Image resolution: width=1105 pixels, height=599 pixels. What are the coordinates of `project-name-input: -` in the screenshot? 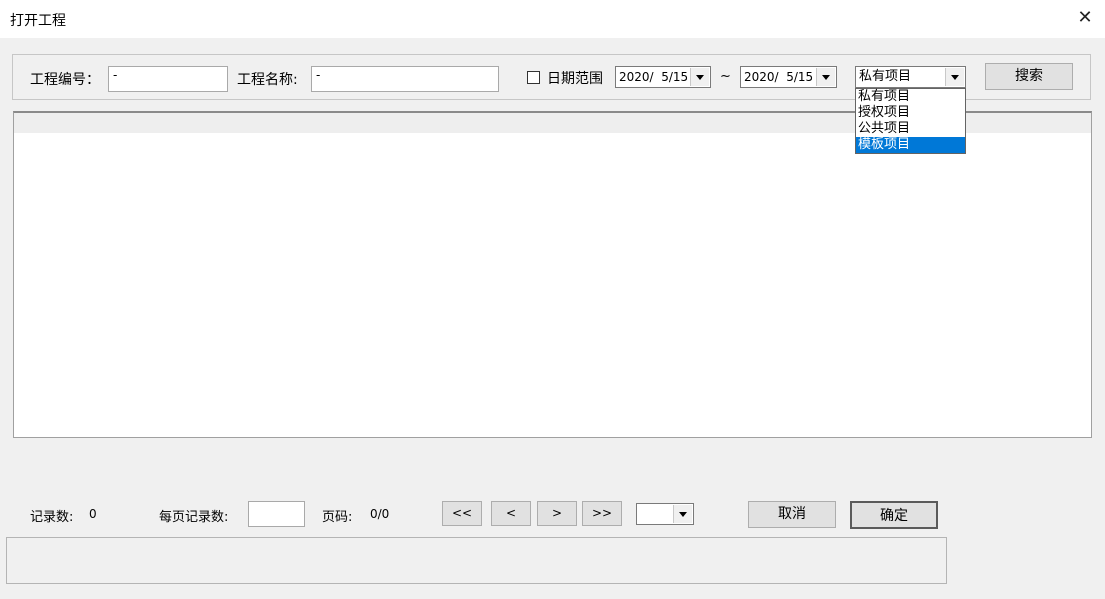 It's located at (405, 79).